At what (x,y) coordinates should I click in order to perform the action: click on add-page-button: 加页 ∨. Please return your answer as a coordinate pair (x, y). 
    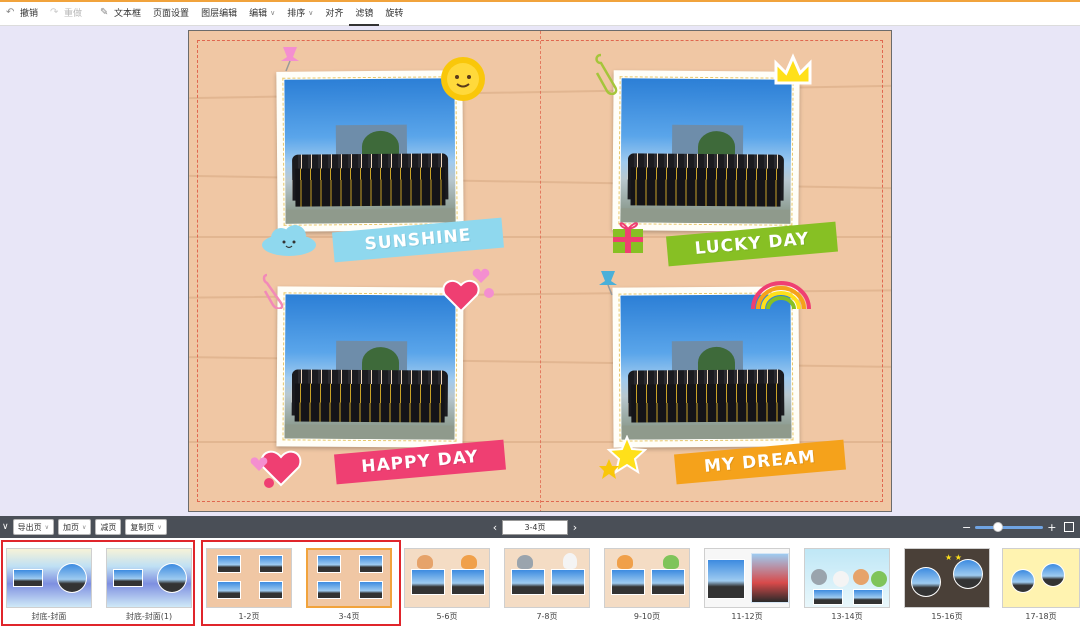
    Looking at the image, I should click on (75, 527).